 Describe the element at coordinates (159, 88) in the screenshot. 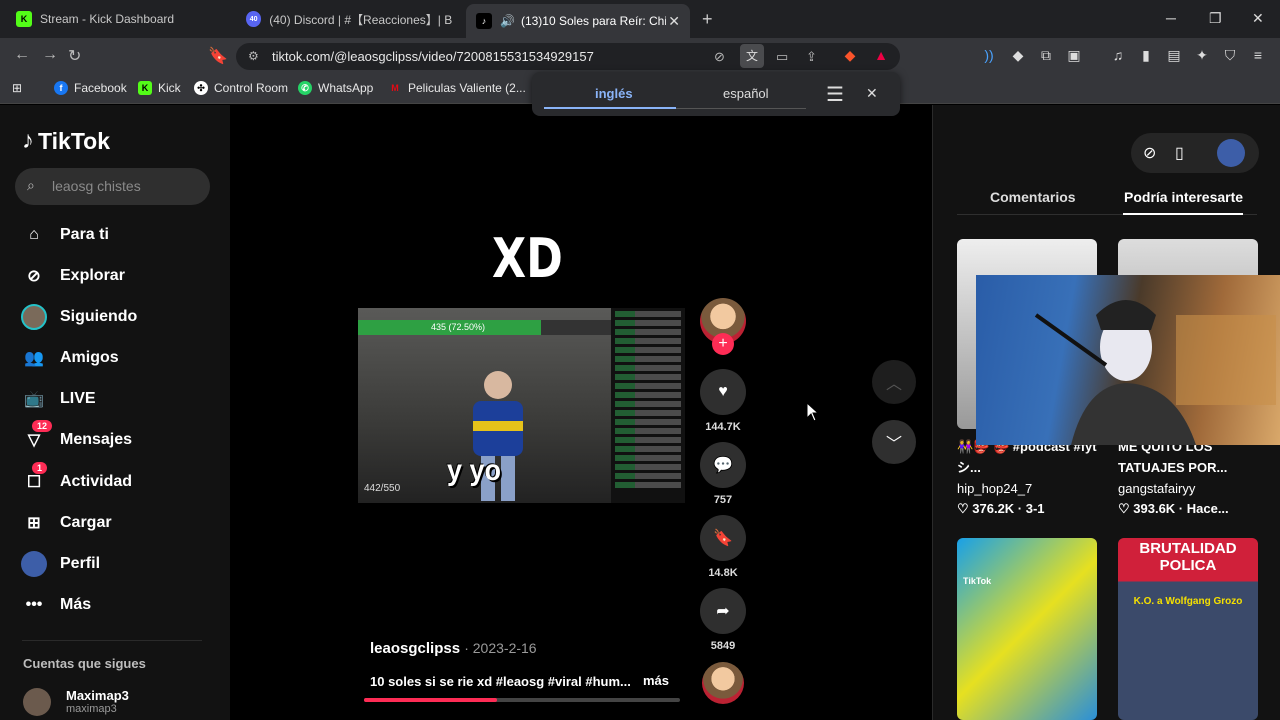

I see `bookmark-kick: K Kick` at that location.